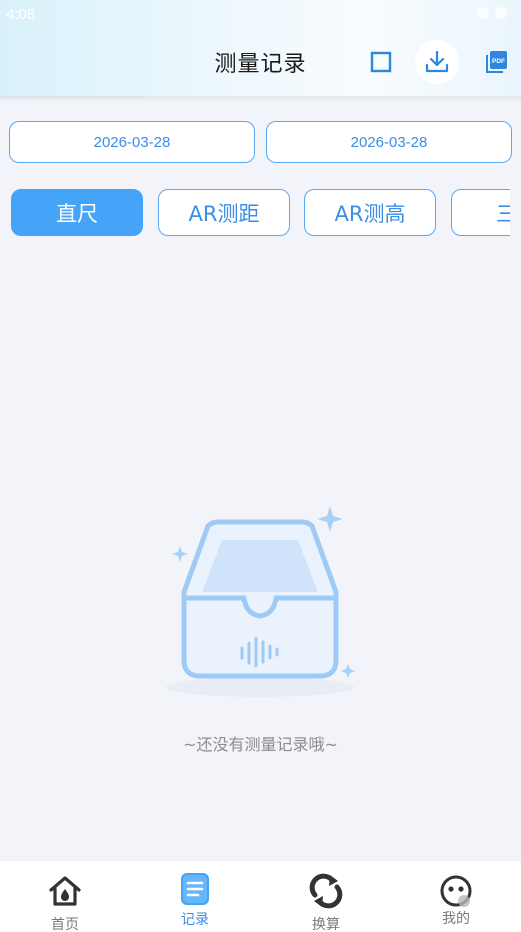 This screenshot has width=521, height=932. I want to click on app-header: 4:08 测量记录 PDF, so click(260, 49).